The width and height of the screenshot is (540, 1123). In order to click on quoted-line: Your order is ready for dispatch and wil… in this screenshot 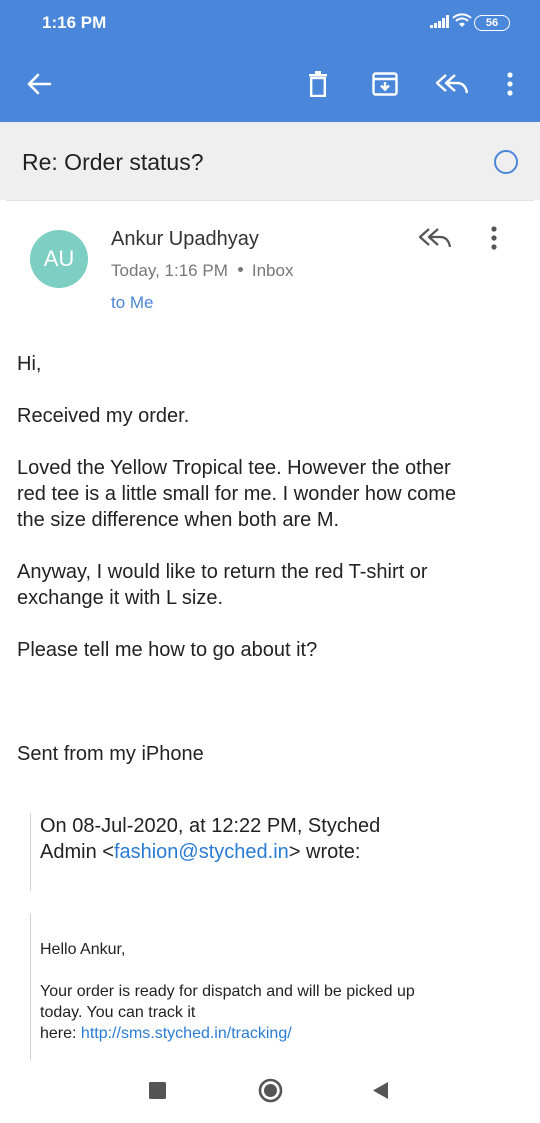, I will do `click(227, 991)`.